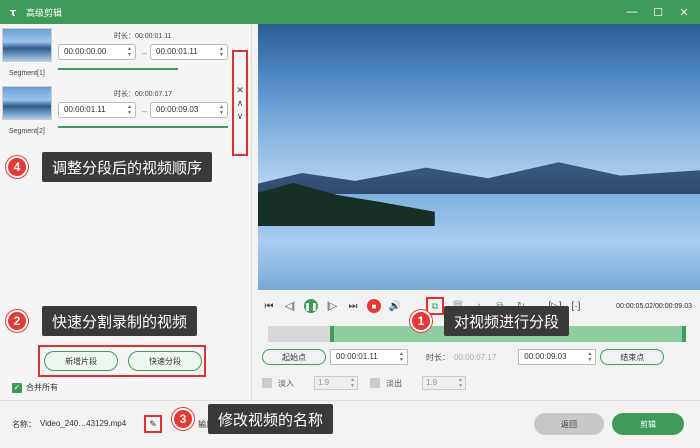 The image size is (700, 448). I want to click on segment-duration: 时长：00:00:07.17, so click(143, 94).